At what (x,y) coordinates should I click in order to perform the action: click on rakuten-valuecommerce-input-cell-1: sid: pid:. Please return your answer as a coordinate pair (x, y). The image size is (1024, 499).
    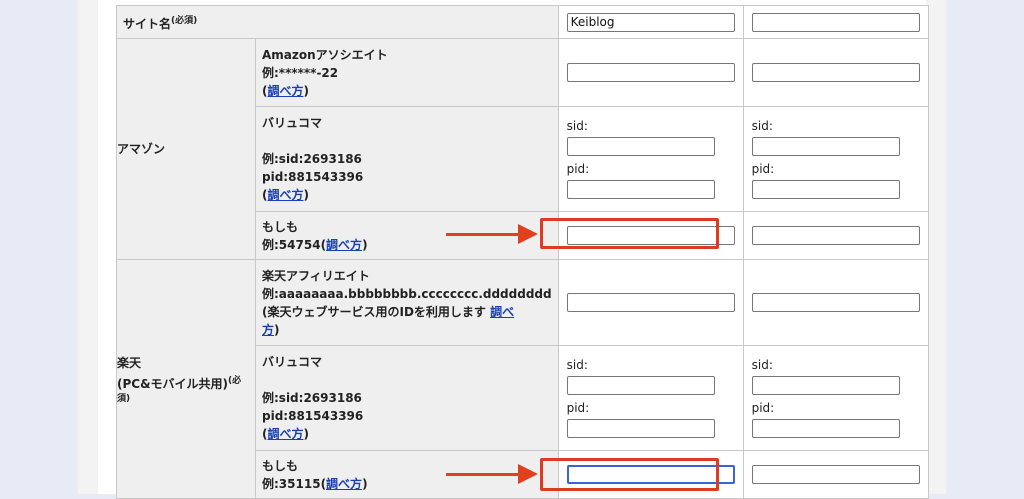
    Looking at the image, I should click on (650, 398).